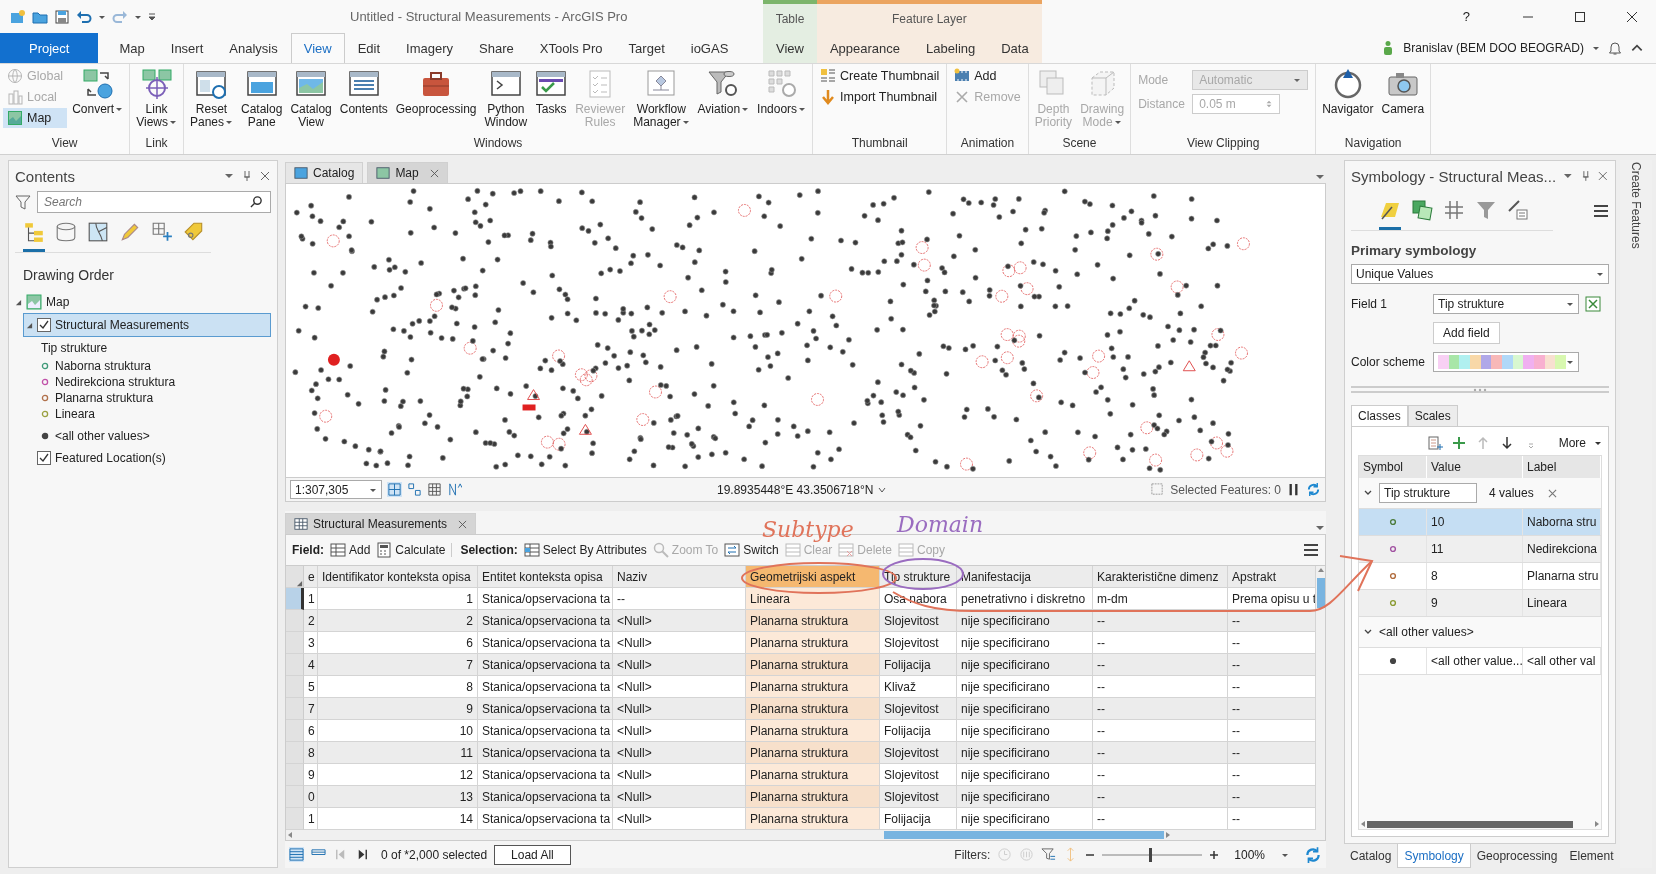  I want to click on layer-item: Structural Measurements, so click(147, 325).